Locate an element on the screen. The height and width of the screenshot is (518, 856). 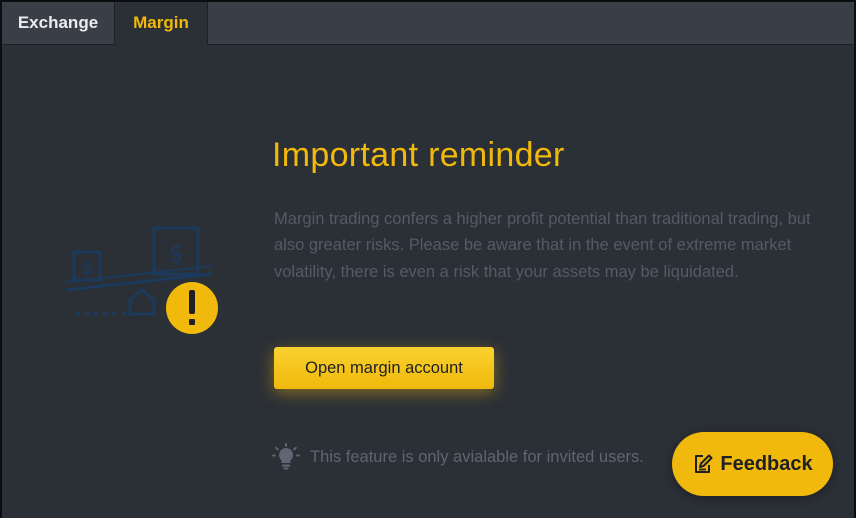
edit-note-icon is located at coordinates (704, 463).